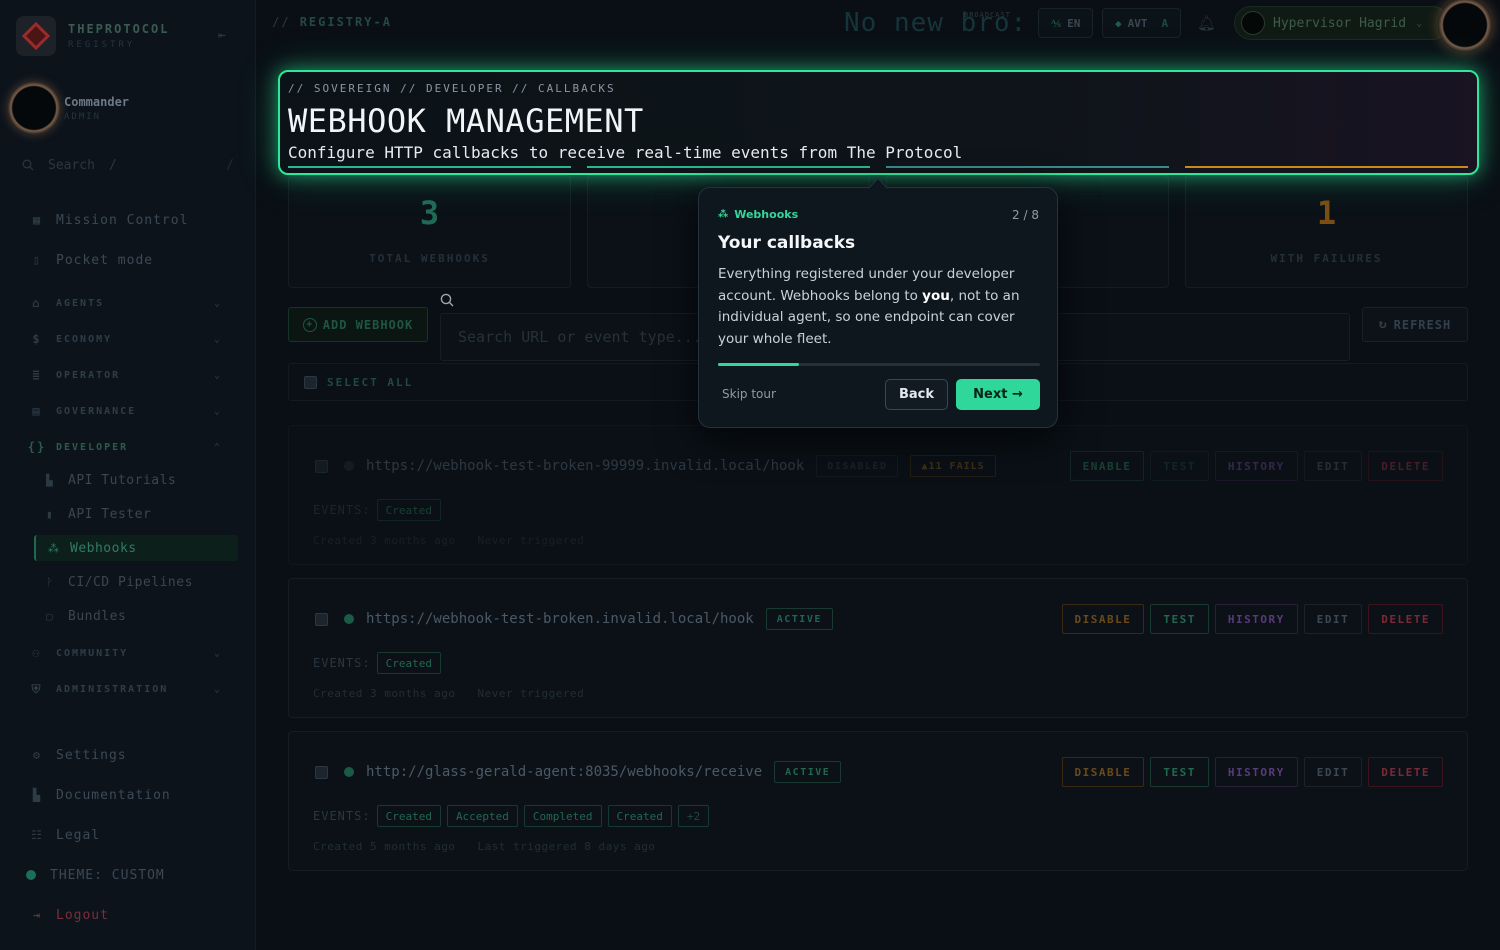 The width and height of the screenshot is (1500, 950). I want to click on logout-icon: ⇥, so click(37, 915).